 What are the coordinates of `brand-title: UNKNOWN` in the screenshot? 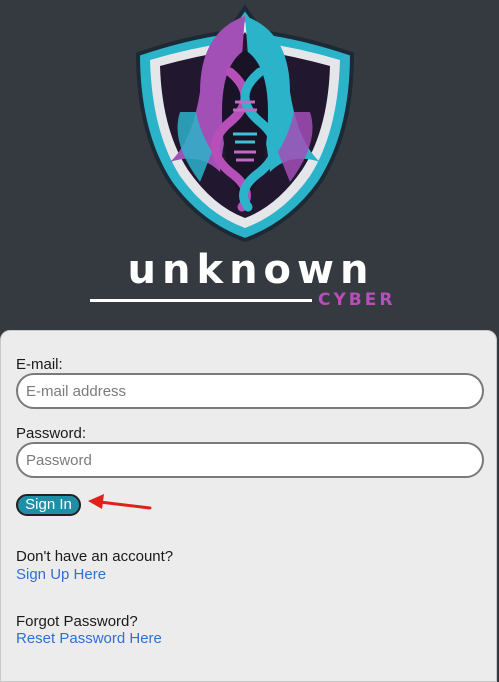 It's located at (251, 270).